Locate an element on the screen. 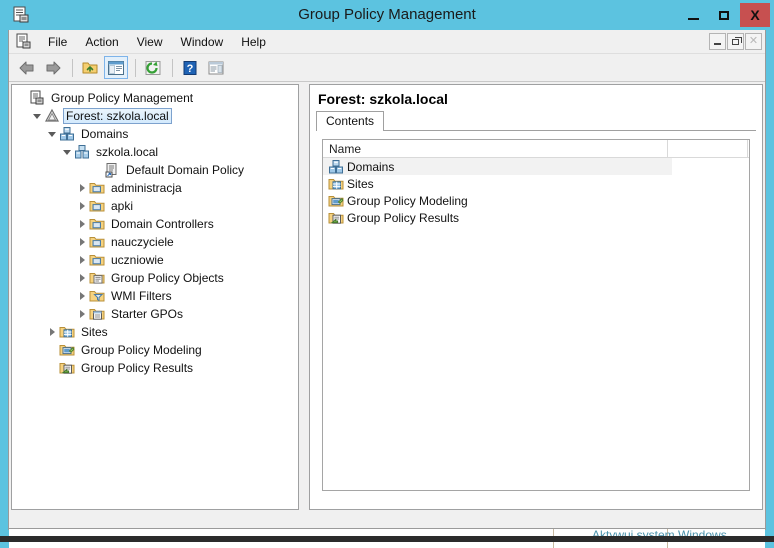 The height and width of the screenshot is (548, 774). list-column-header is located at coordinates (708, 148).